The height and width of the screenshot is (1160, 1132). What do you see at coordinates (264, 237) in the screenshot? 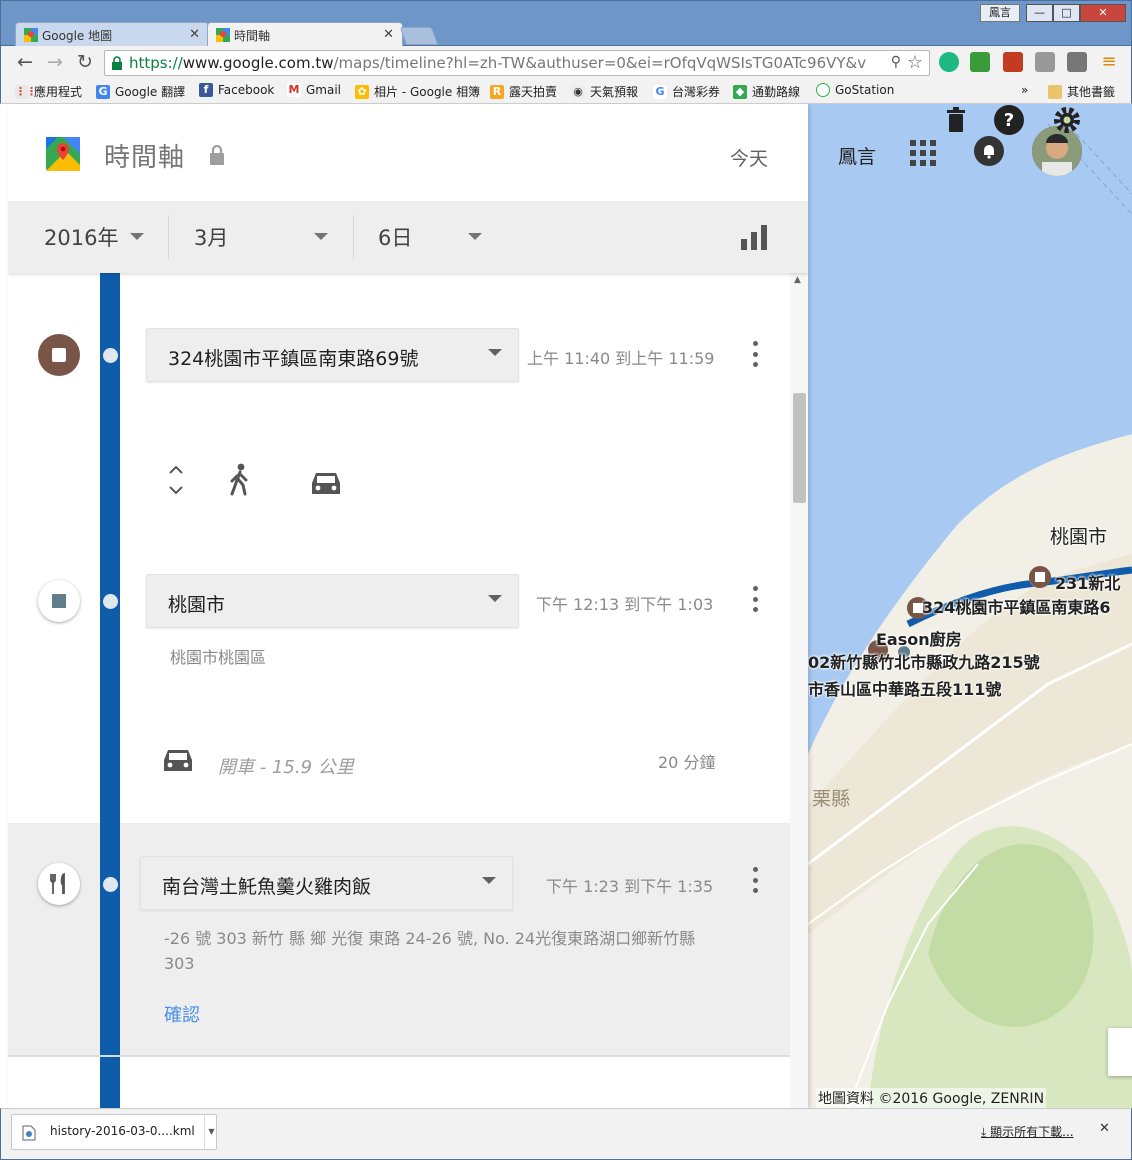
I see `month-dropdown: 3月` at bounding box center [264, 237].